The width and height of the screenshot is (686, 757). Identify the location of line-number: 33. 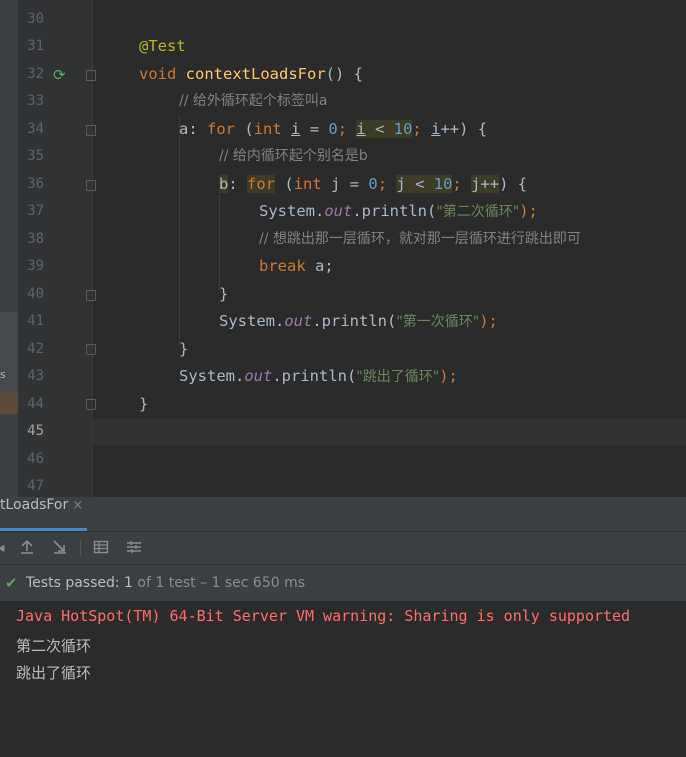
(35, 101).